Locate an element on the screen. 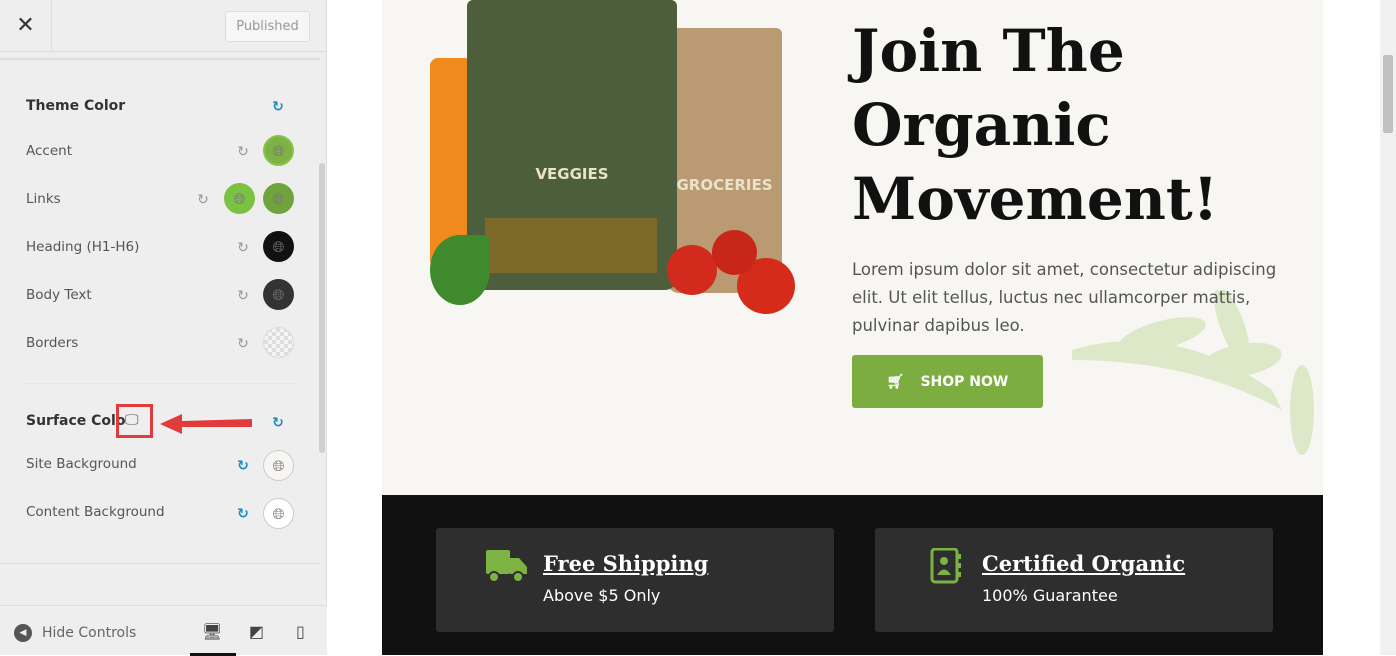  feature-title: Certified Organic is located at coordinates (1083, 563).